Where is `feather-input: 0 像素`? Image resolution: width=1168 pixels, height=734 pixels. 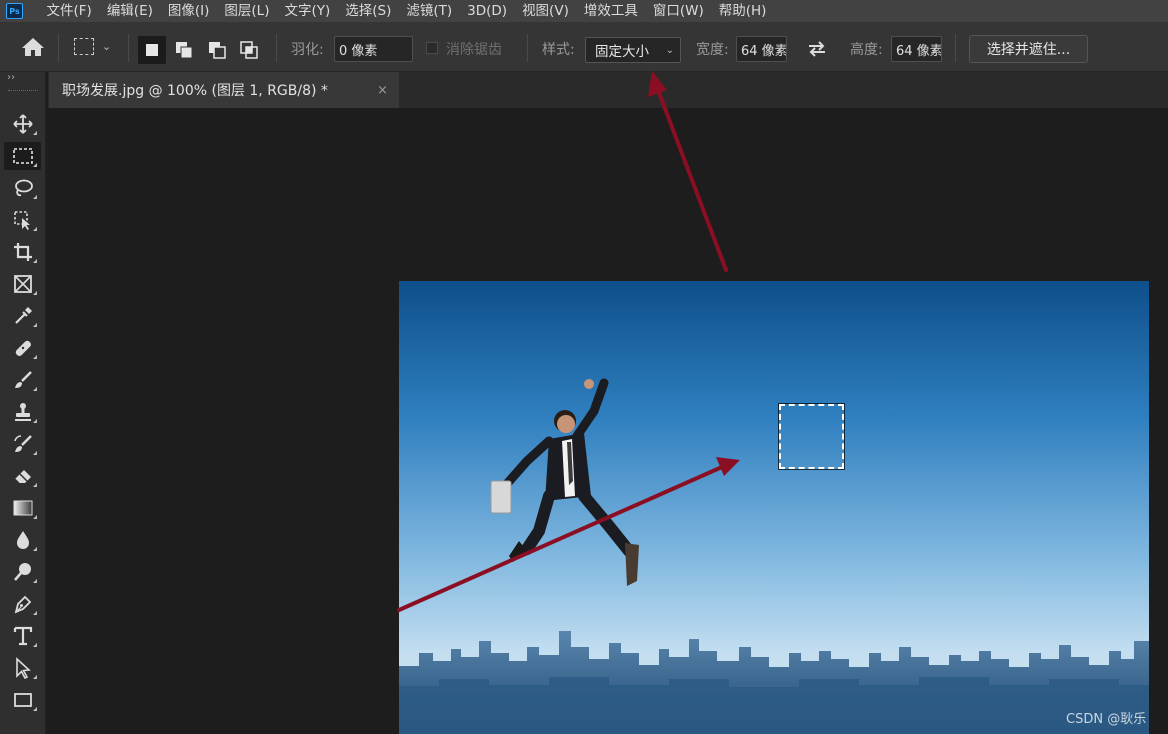 feather-input: 0 像素 is located at coordinates (373, 49).